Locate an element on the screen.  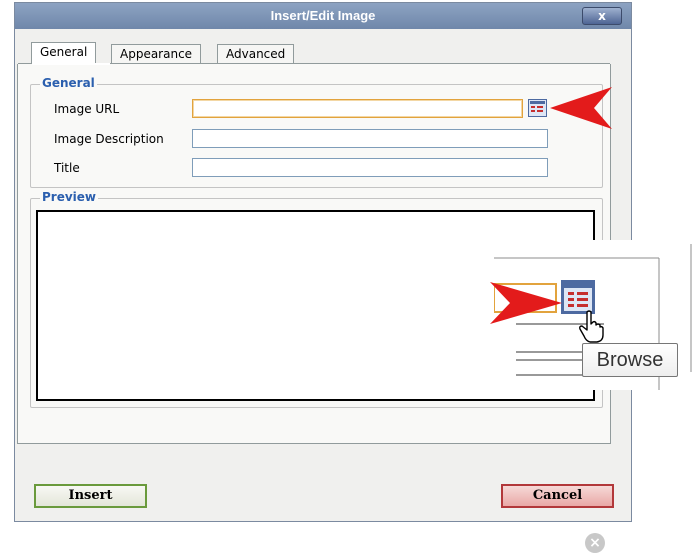
callout-edge is located at coordinates (691, 308).